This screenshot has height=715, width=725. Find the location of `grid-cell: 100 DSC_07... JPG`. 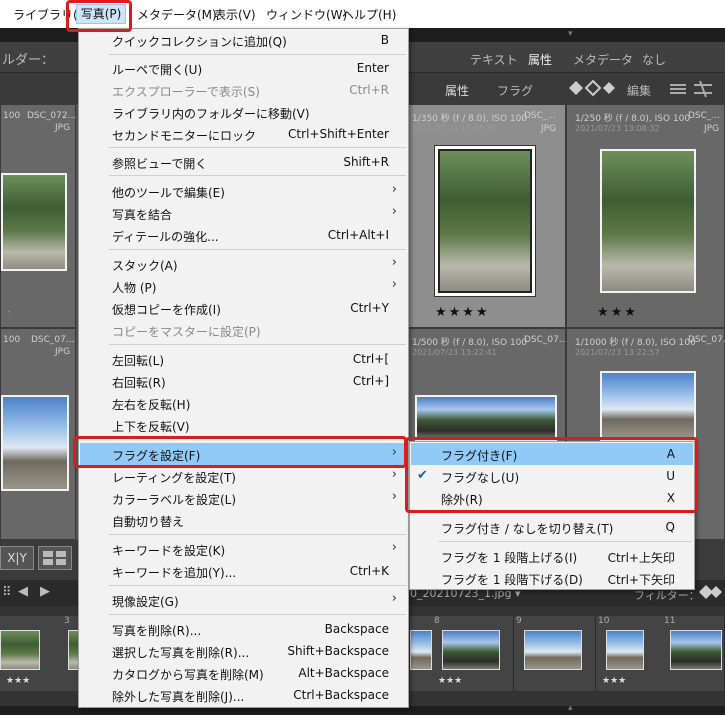

grid-cell: 100 DSC_07... JPG is located at coordinates (38, 434).